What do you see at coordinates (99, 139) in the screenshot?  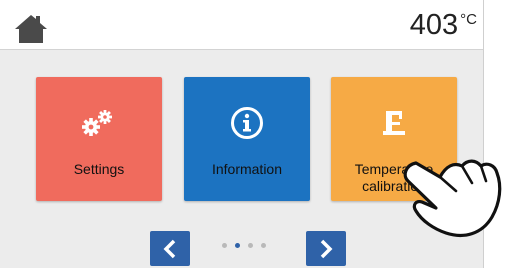 I see `settings-tile: Settings` at bounding box center [99, 139].